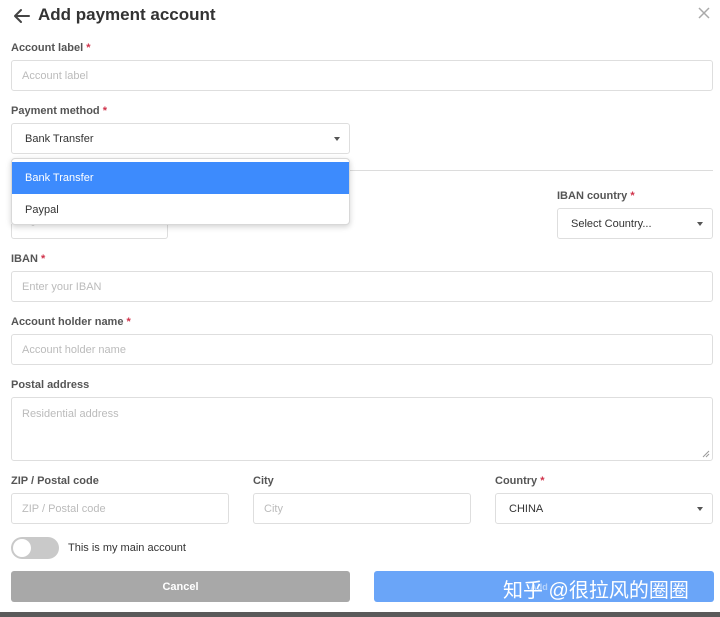  Describe the element at coordinates (180, 178) in the screenshot. I see `dropdown-option-bank-transfer: Bank Transfer` at that location.